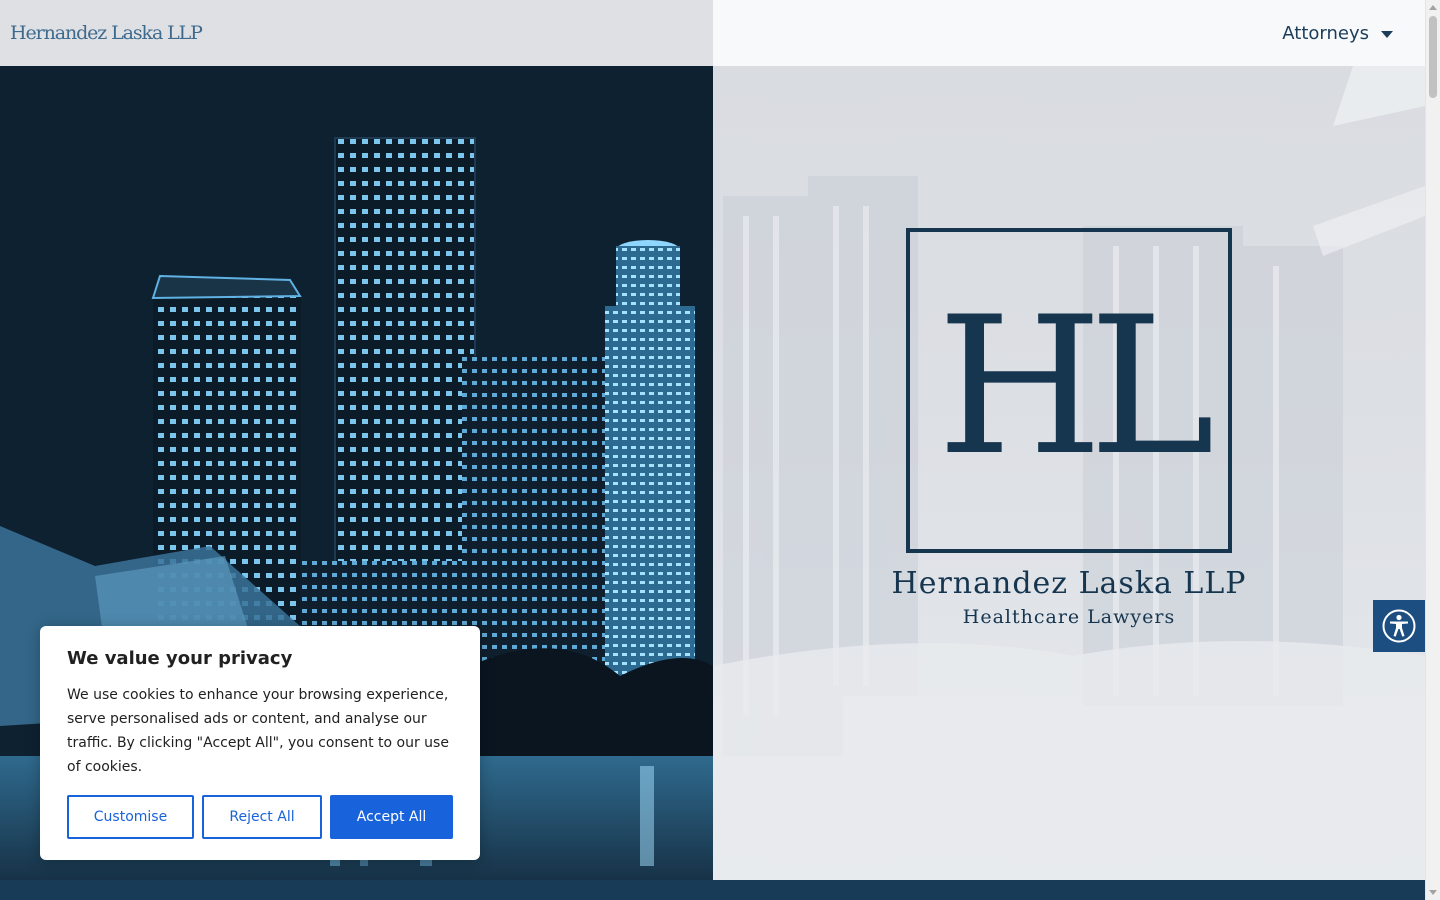 The image size is (1440, 900). What do you see at coordinates (106, 33) in the screenshot?
I see `site-logo-link: Hernandez Laska LLP` at bounding box center [106, 33].